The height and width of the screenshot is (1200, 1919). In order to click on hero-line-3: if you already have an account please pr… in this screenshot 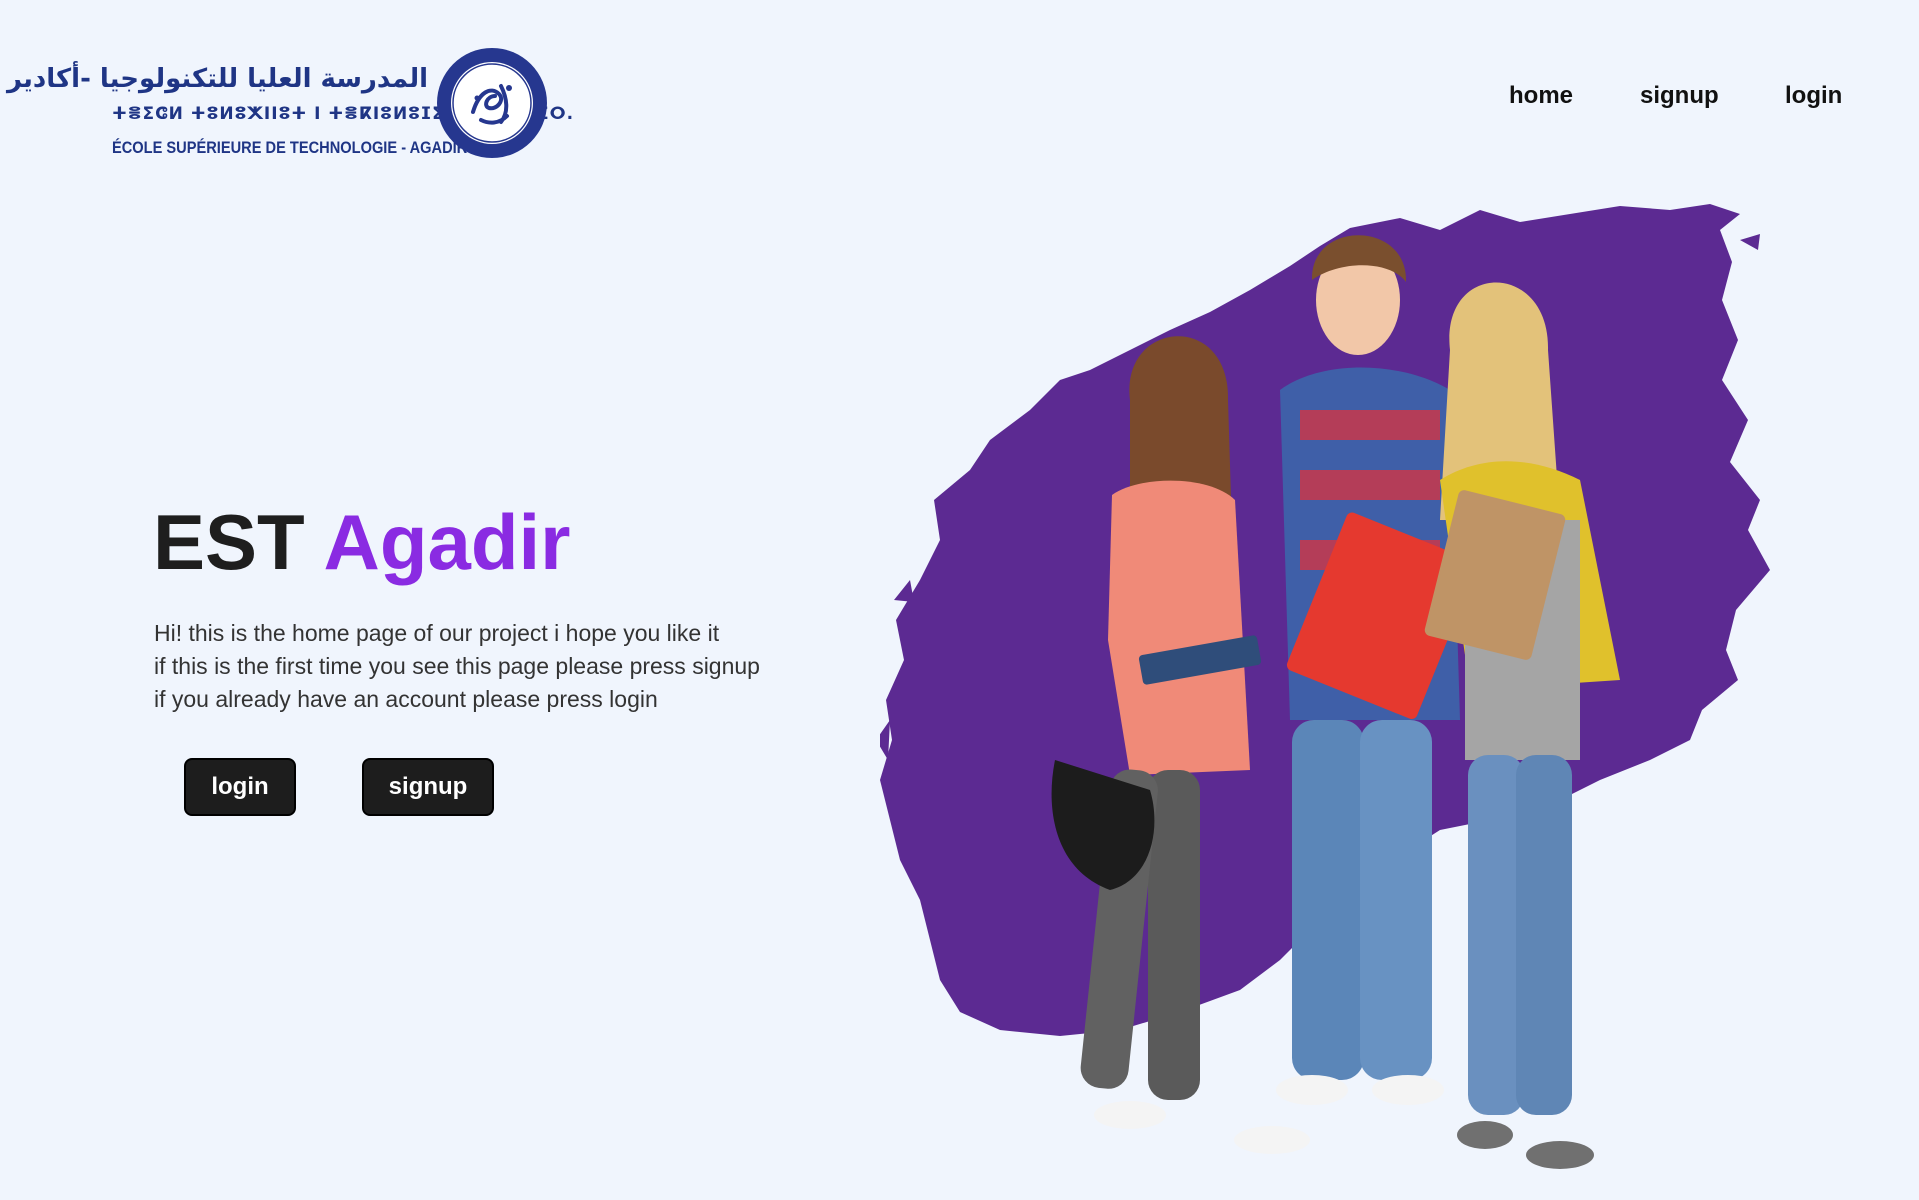, I will do `click(406, 699)`.